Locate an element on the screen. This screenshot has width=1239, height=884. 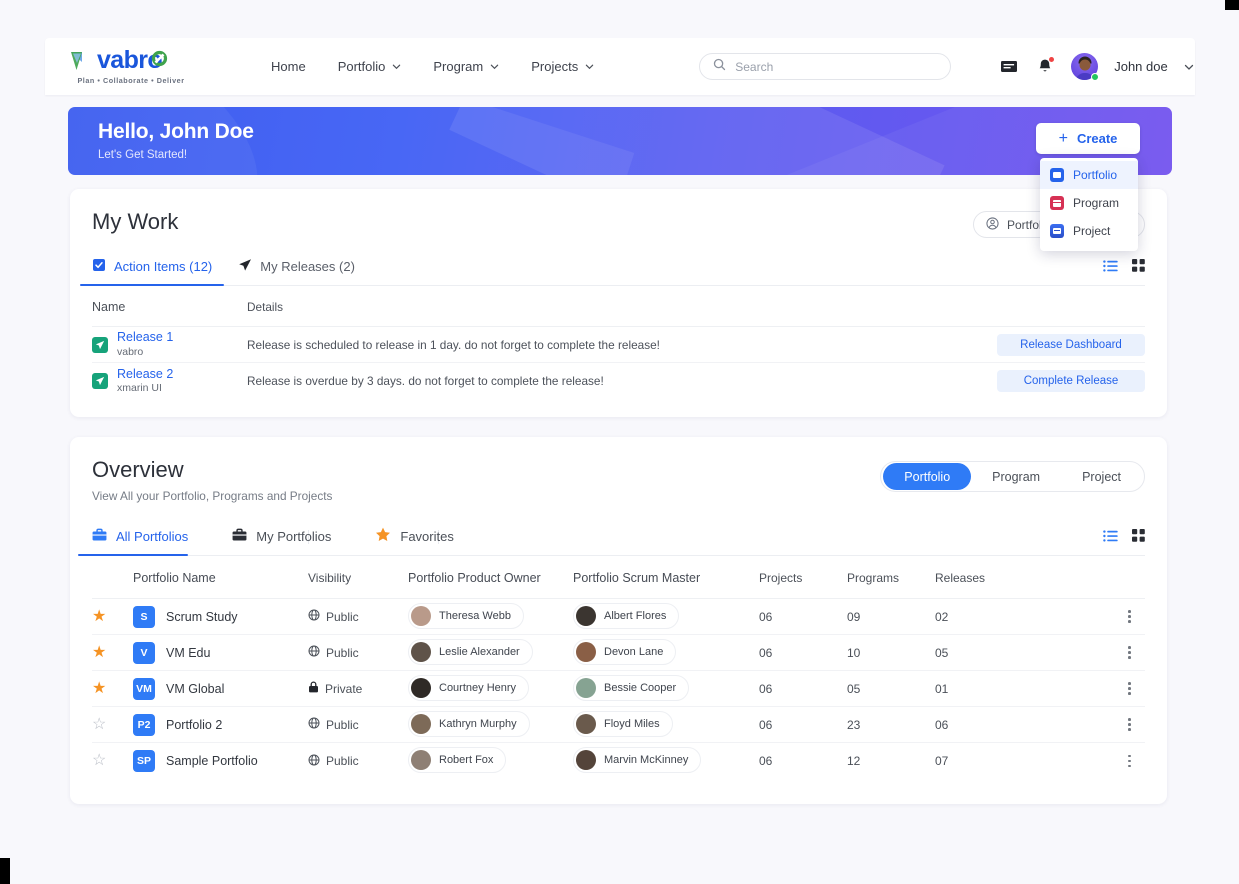
nav-item-program: Program is located at coordinates (466, 66).